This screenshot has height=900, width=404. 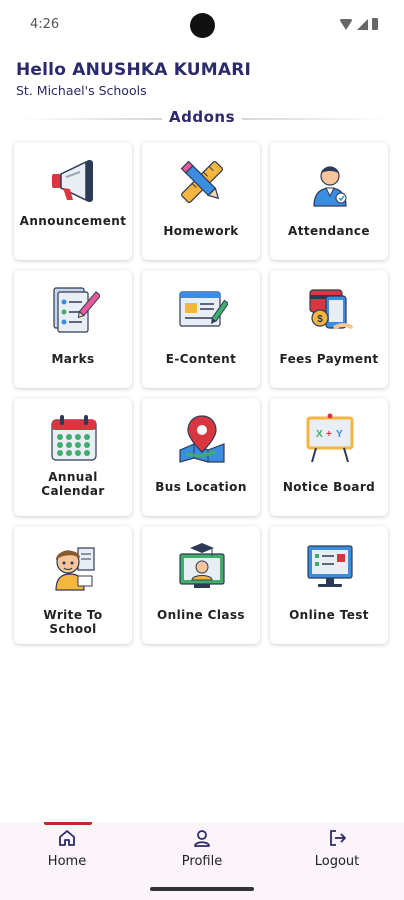 I want to click on wifi-icon, so click(x=346, y=24).